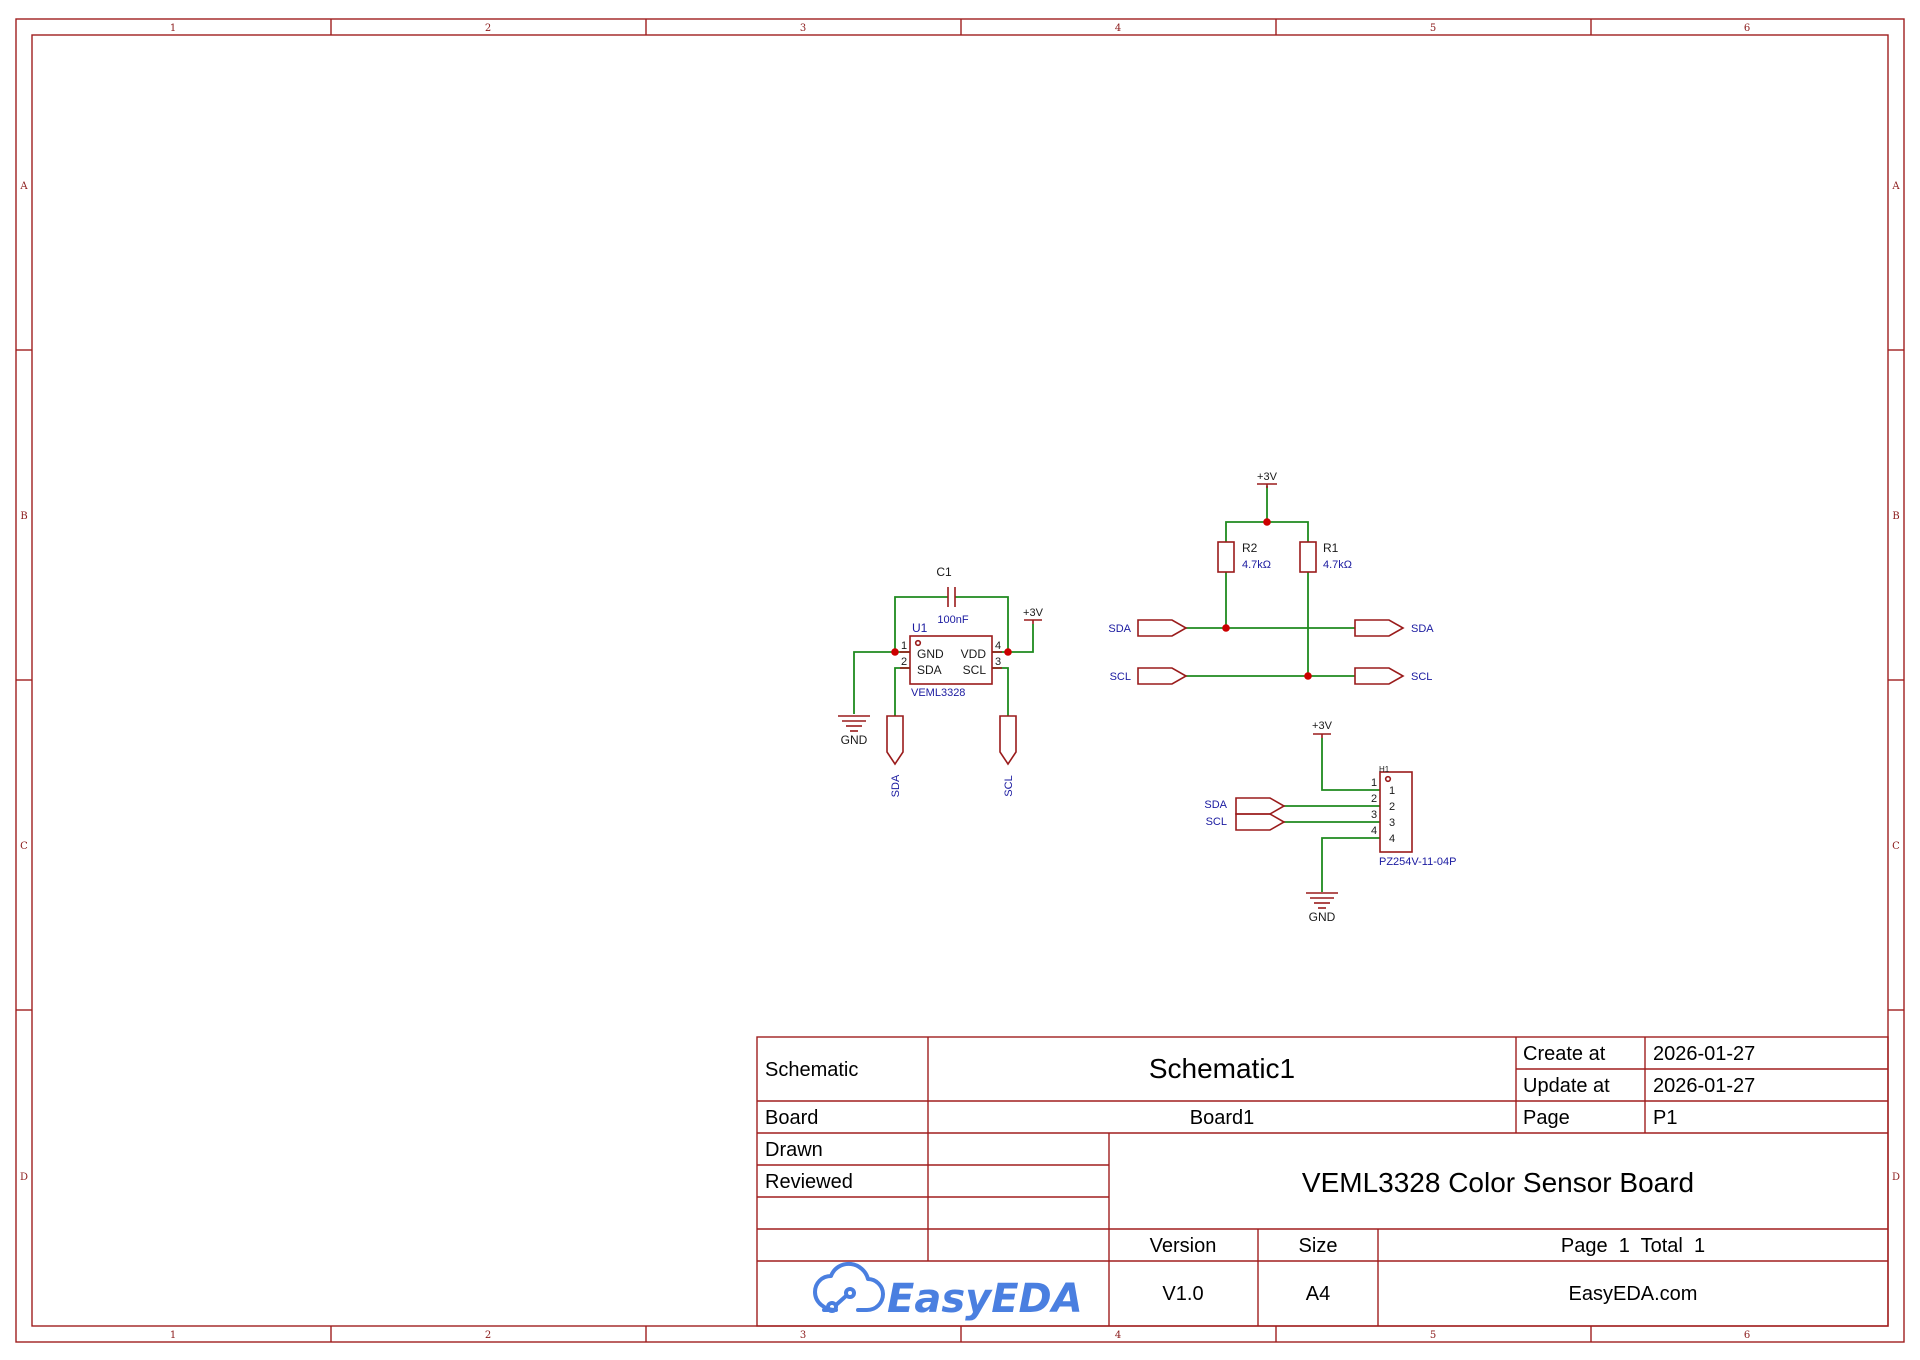  I want to click on pullup-wires, so click(1270, 581).